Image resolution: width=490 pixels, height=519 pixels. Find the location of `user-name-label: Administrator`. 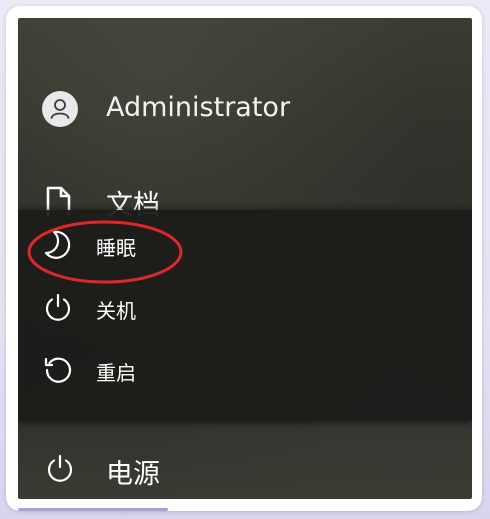

user-name-label: Administrator is located at coordinates (198, 107).